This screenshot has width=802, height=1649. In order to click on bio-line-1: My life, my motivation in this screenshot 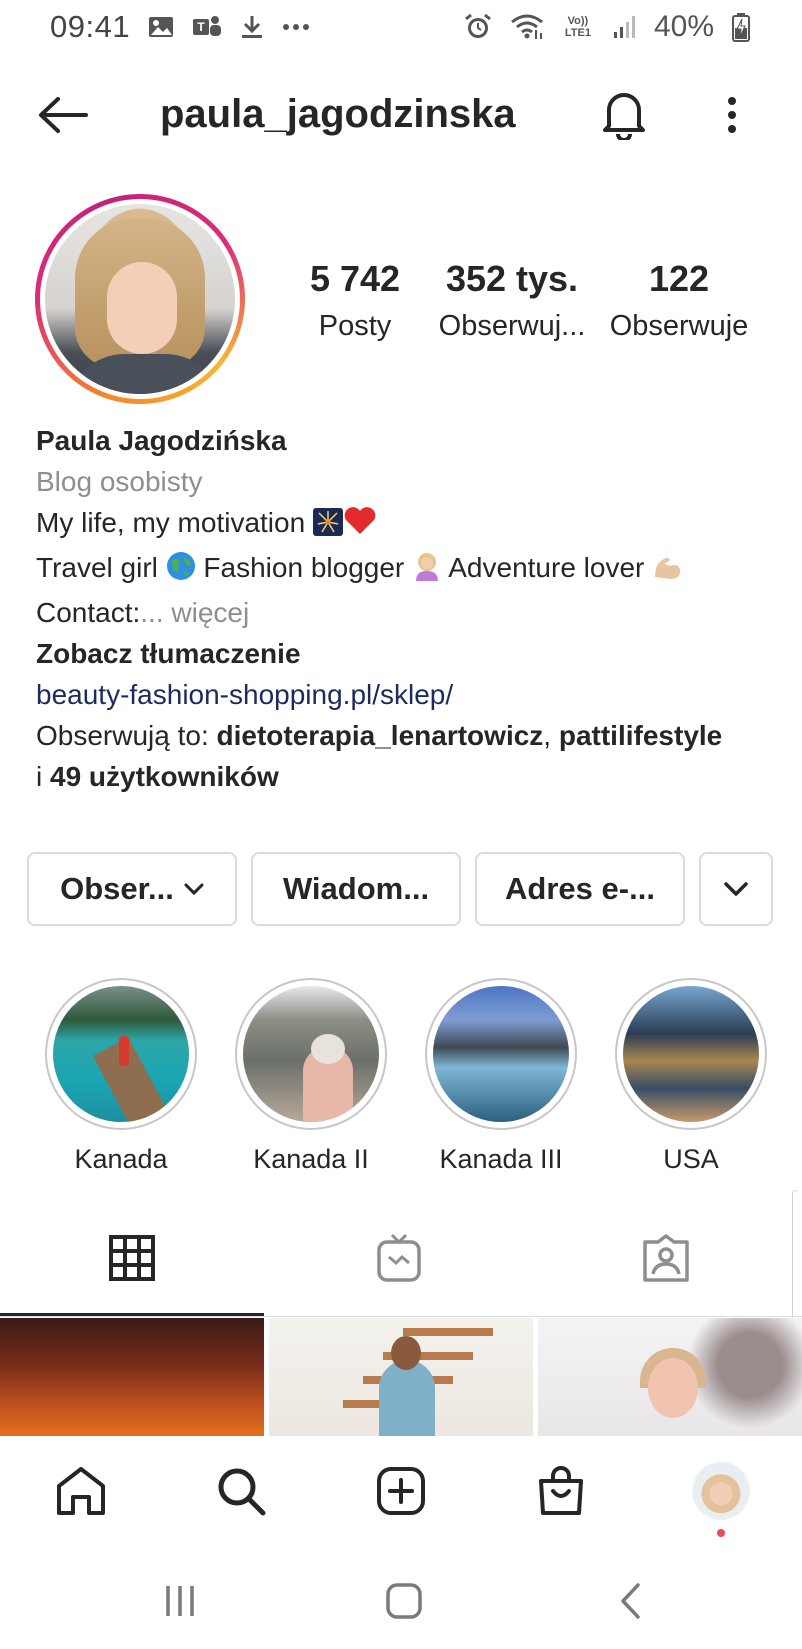, I will do `click(406, 524)`.